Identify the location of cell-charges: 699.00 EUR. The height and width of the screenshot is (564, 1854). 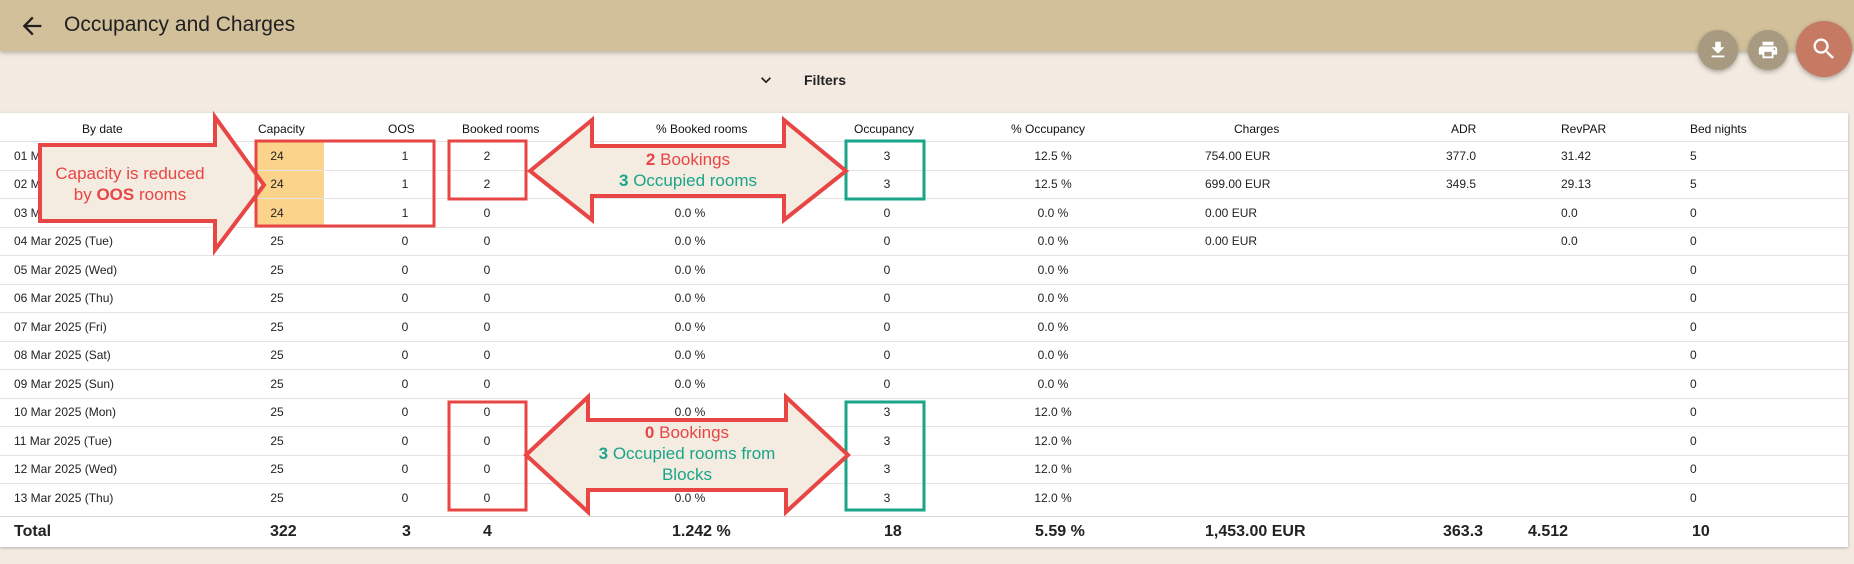
(1238, 184).